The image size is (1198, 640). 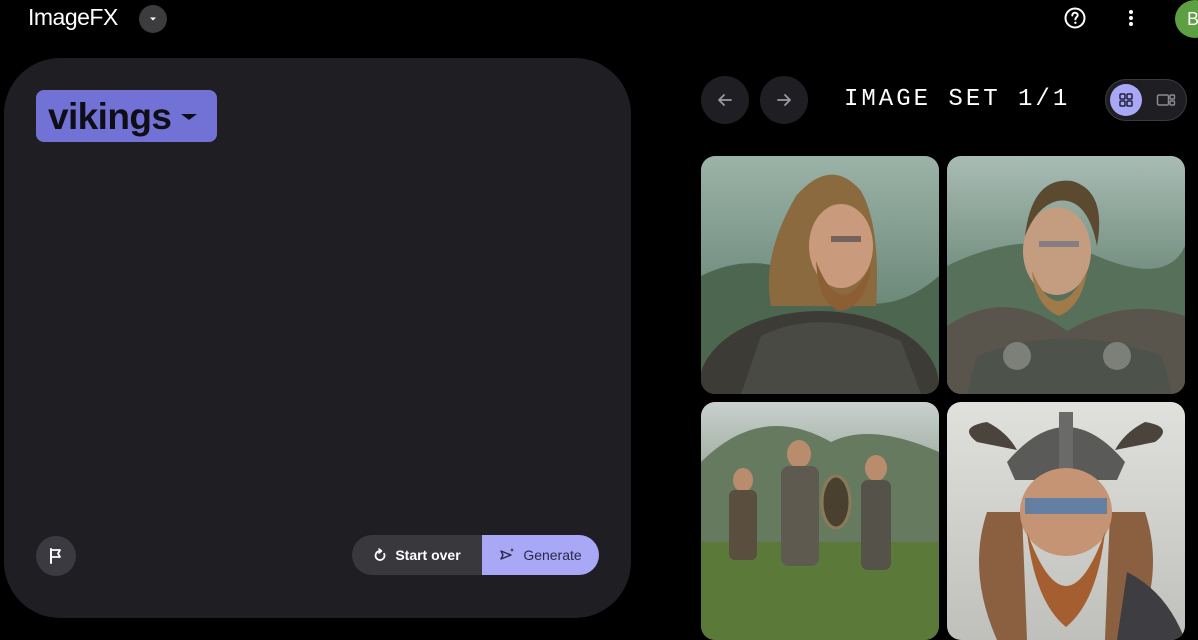 I want to click on prompt-actions: Start over Generate, so click(x=475, y=555).